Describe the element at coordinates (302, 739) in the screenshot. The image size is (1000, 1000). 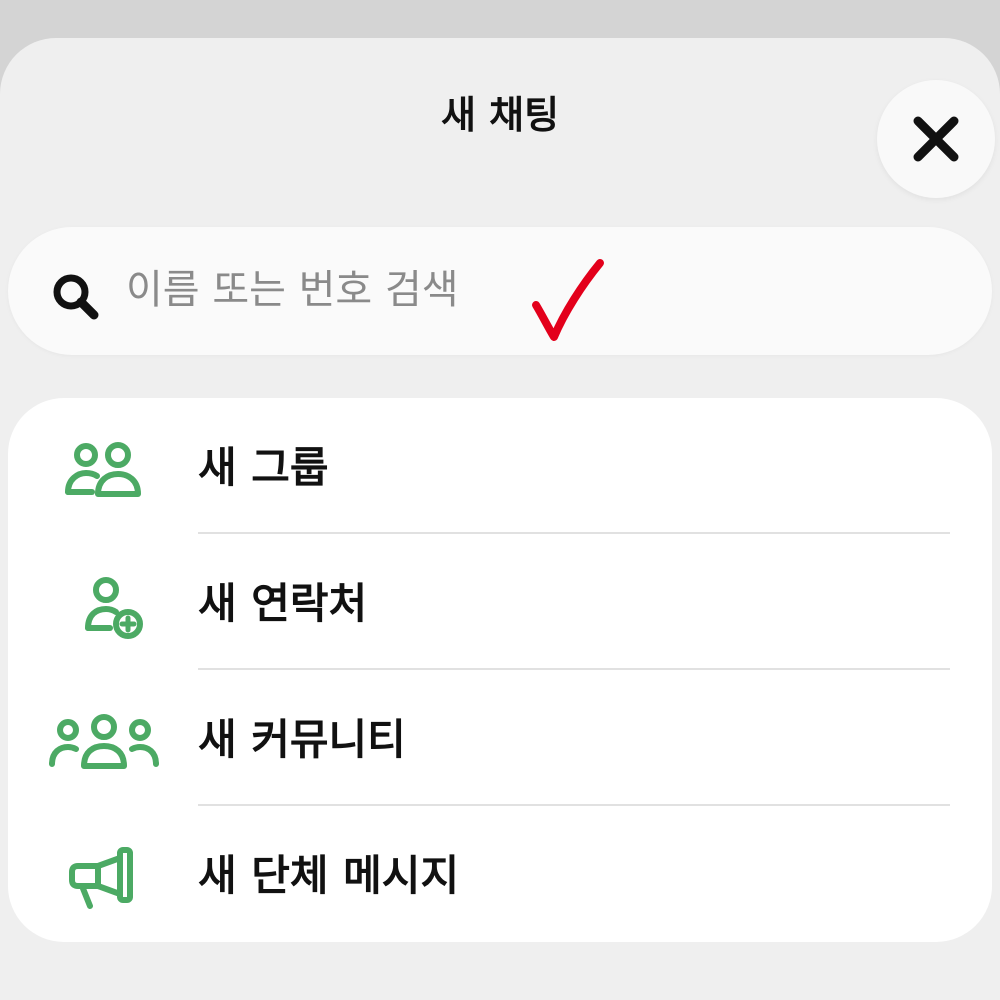
I see `menu-item-label: 새 커뮤니티` at that location.